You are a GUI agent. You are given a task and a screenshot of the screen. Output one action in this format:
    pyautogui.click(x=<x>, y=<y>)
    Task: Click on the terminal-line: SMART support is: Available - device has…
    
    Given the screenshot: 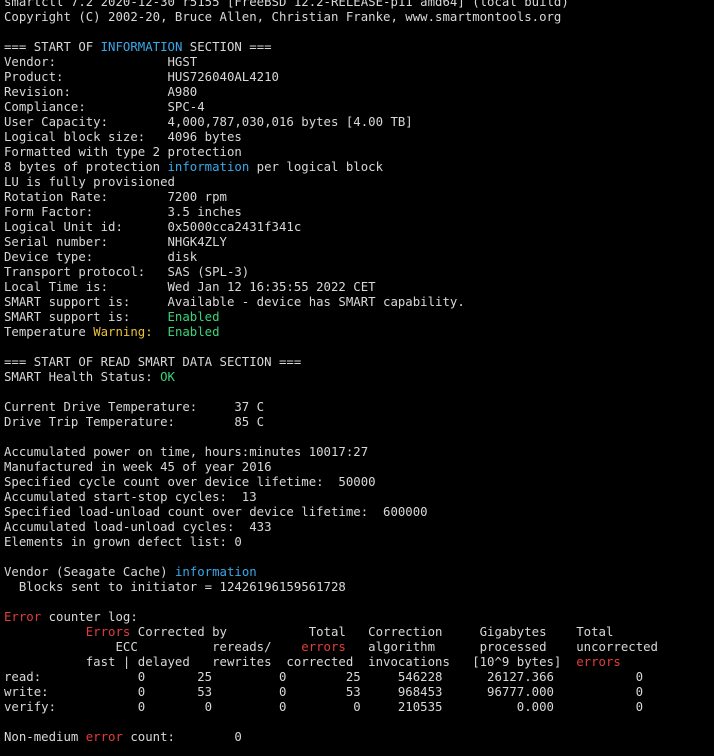 What is the action you would take?
    pyautogui.click(x=331, y=302)
    